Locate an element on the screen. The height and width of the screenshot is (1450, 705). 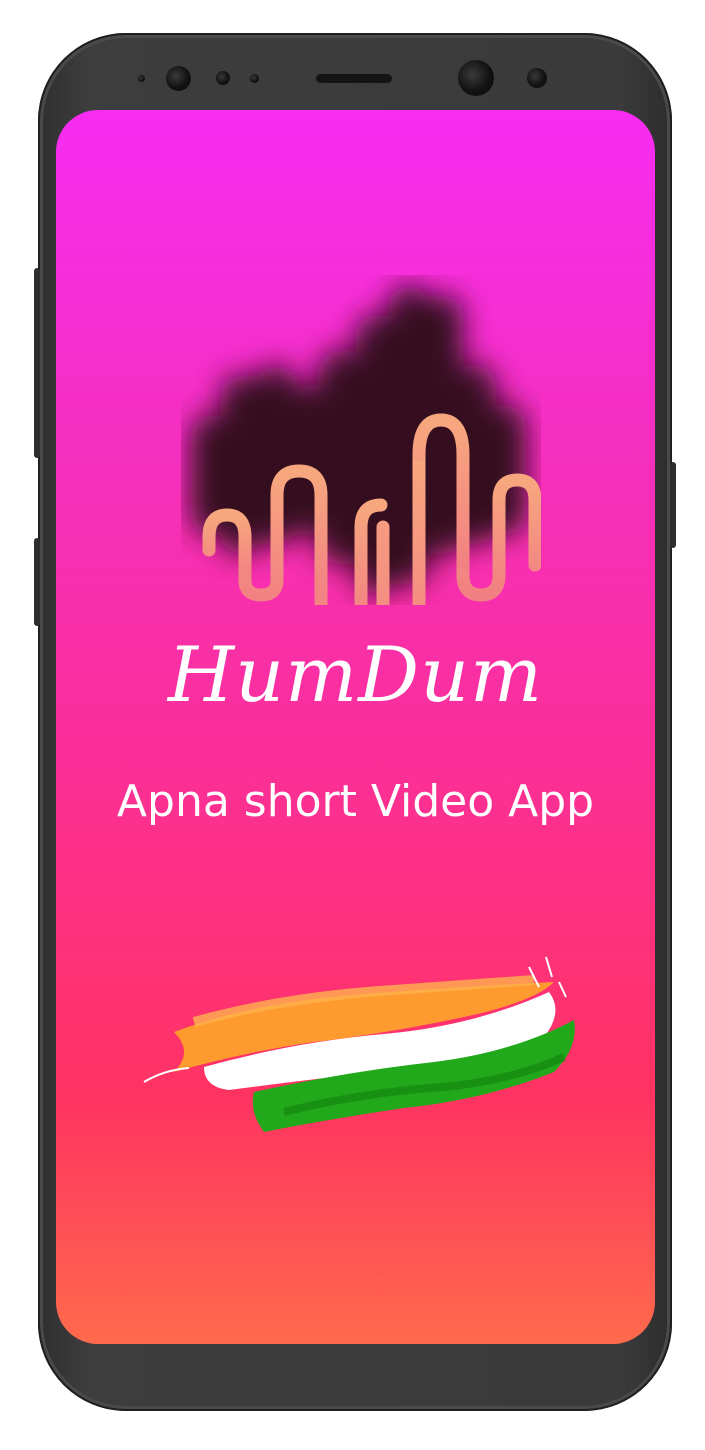
app-name: HumDum is located at coordinates (355, 674).